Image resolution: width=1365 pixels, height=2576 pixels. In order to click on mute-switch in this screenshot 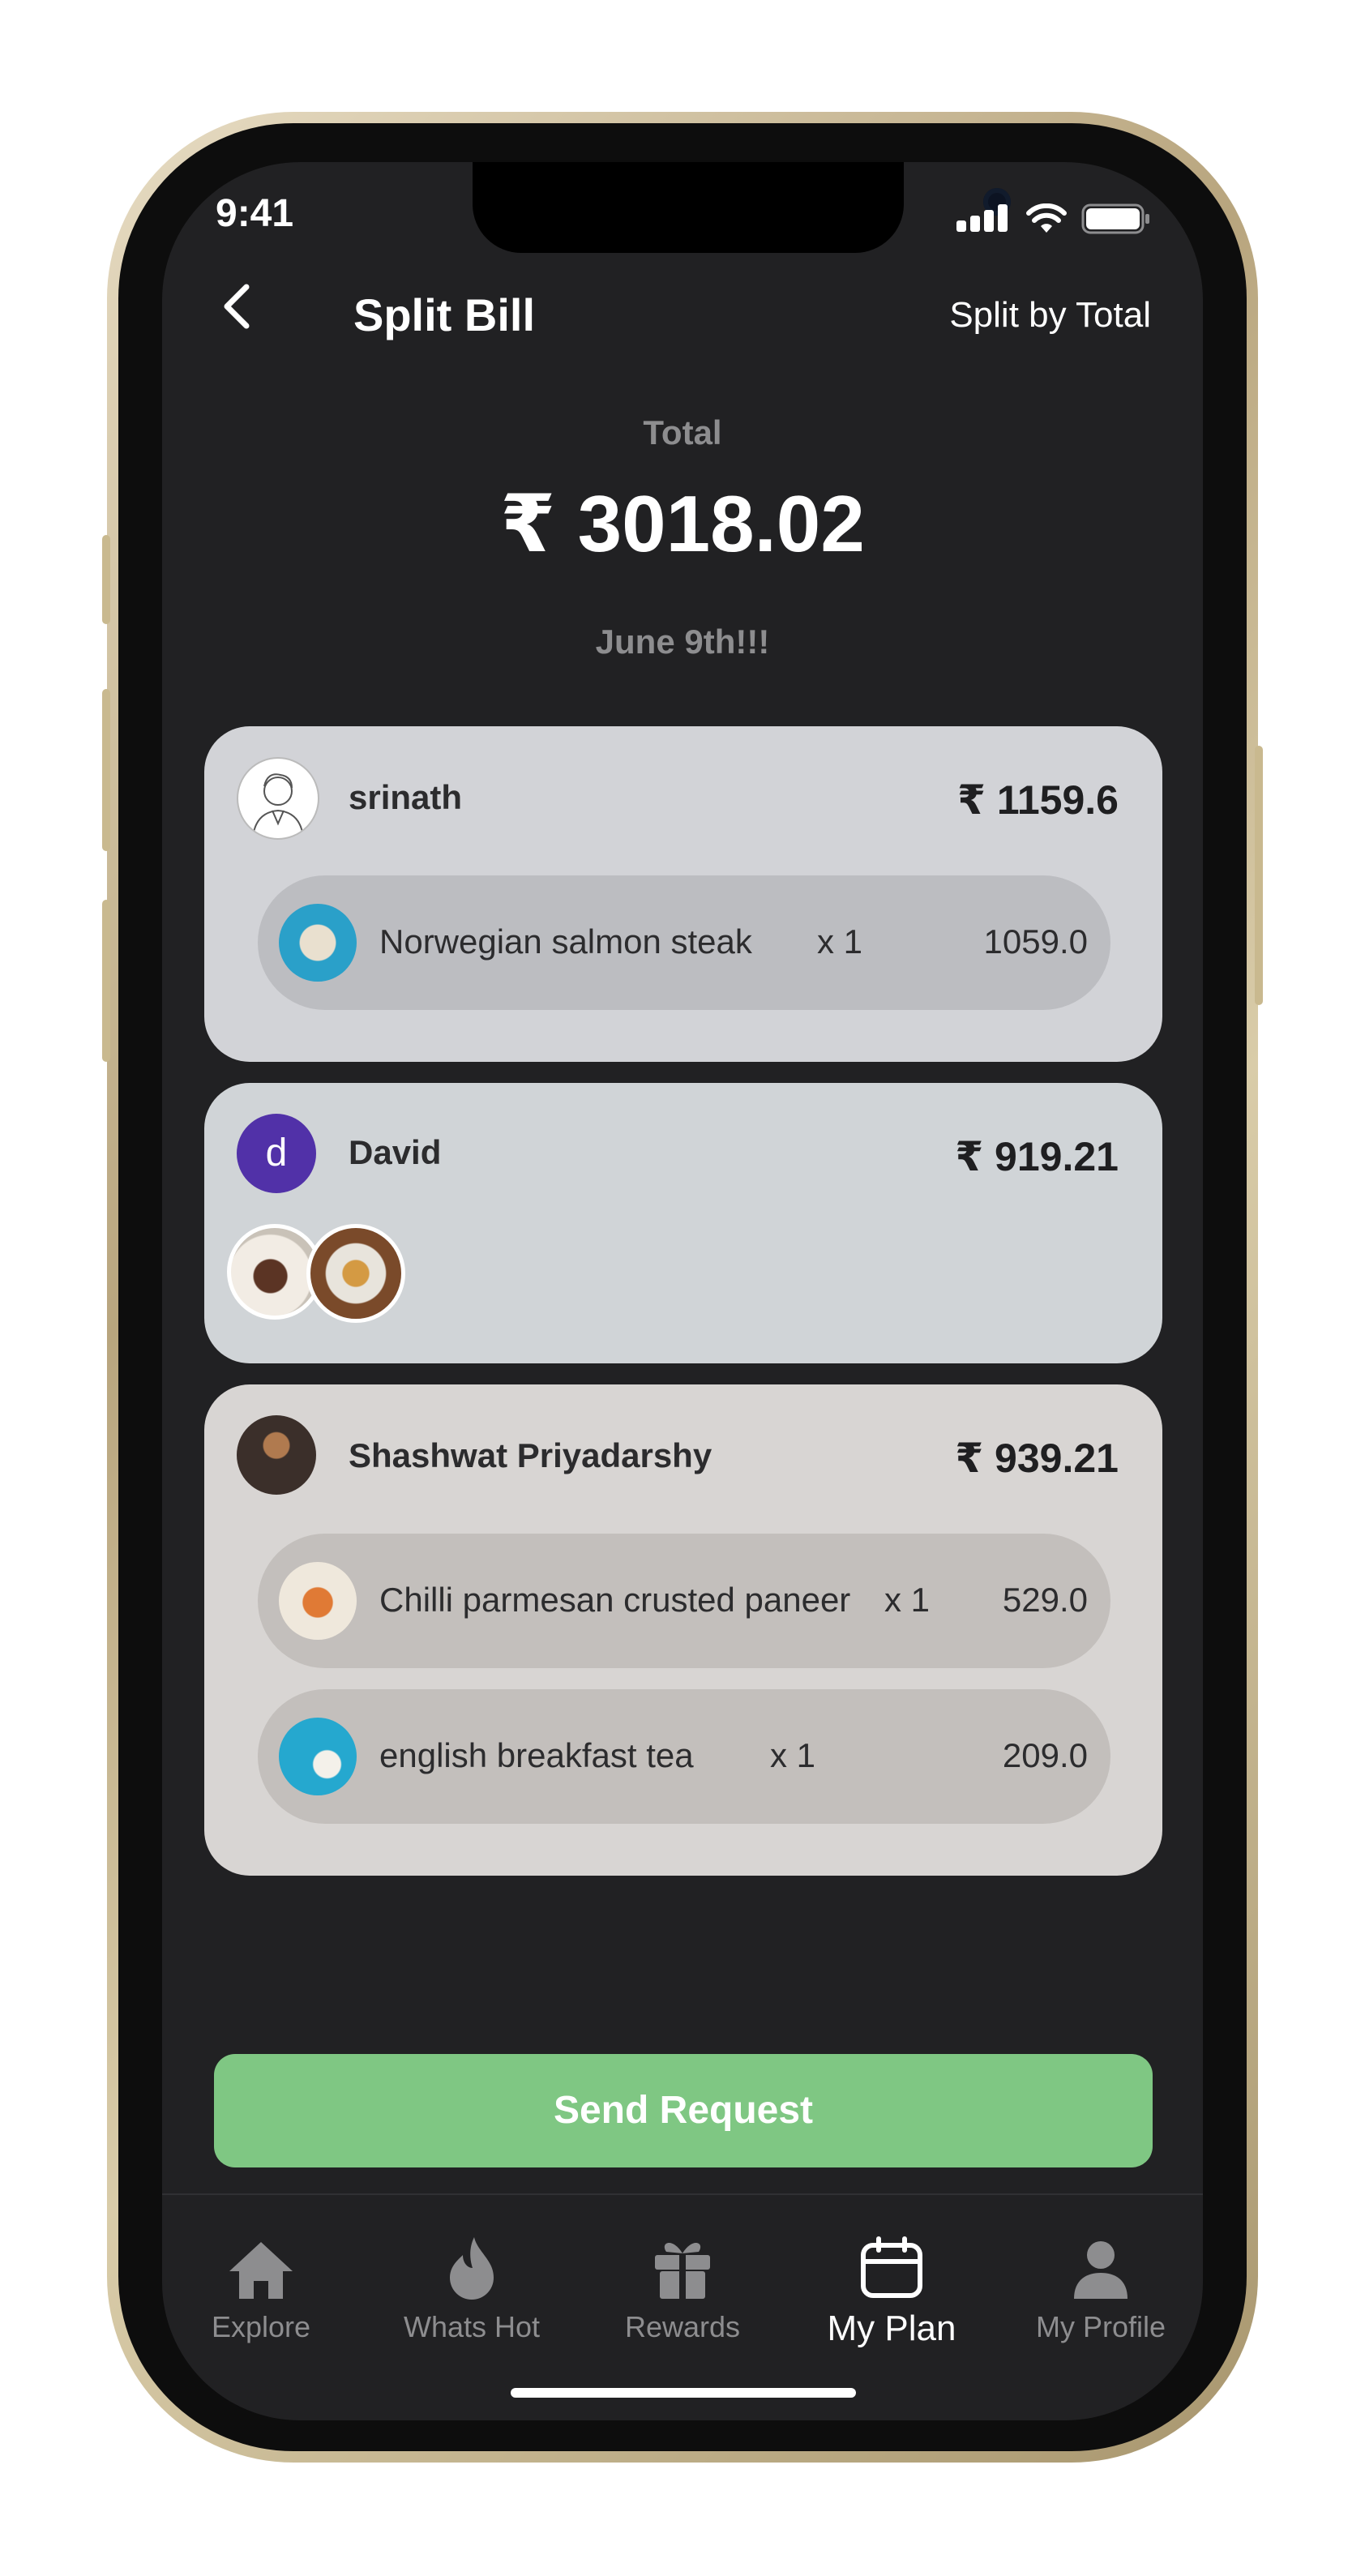, I will do `click(106, 579)`.